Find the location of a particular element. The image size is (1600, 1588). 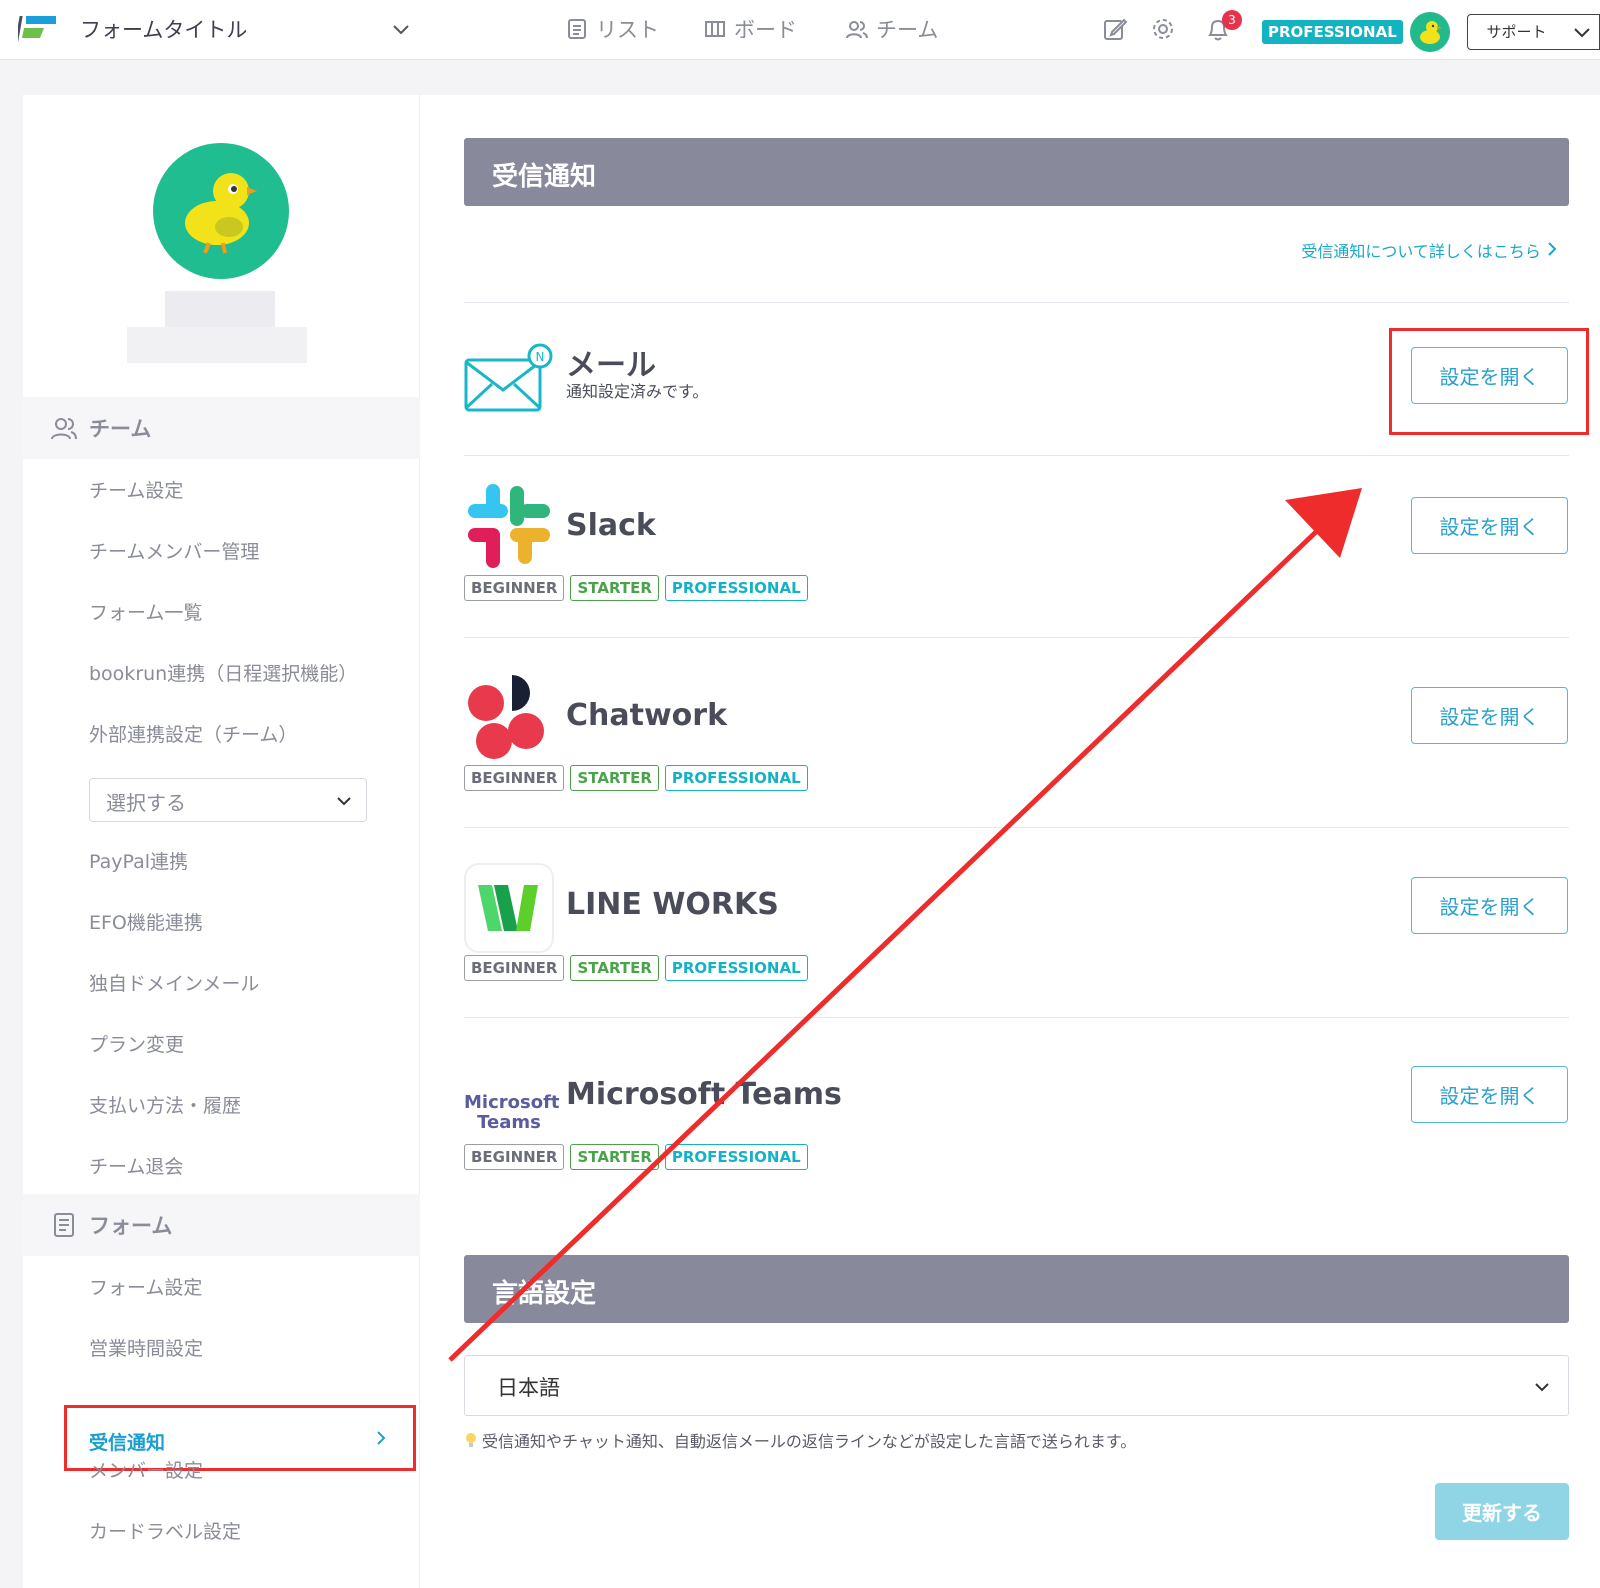

blurred-team-name is located at coordinates (220, 309).